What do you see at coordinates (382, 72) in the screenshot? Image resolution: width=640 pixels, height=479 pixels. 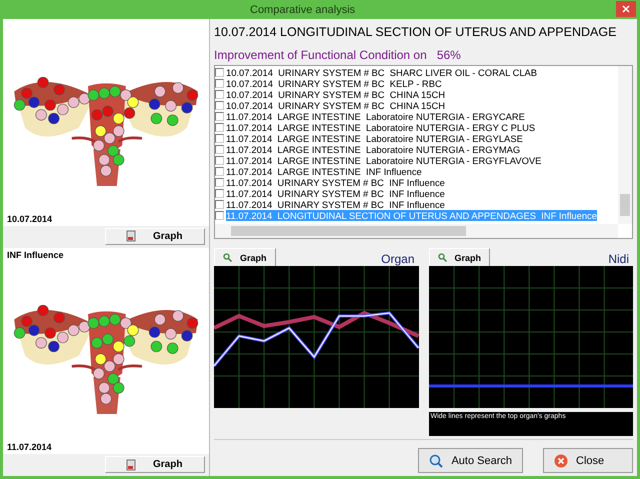 I see `list-item: 10.07.2014 URINARY SYSTEM # BC SHARC LIVER OIL - CORAL CLAB` at bounding box center [382, 72].